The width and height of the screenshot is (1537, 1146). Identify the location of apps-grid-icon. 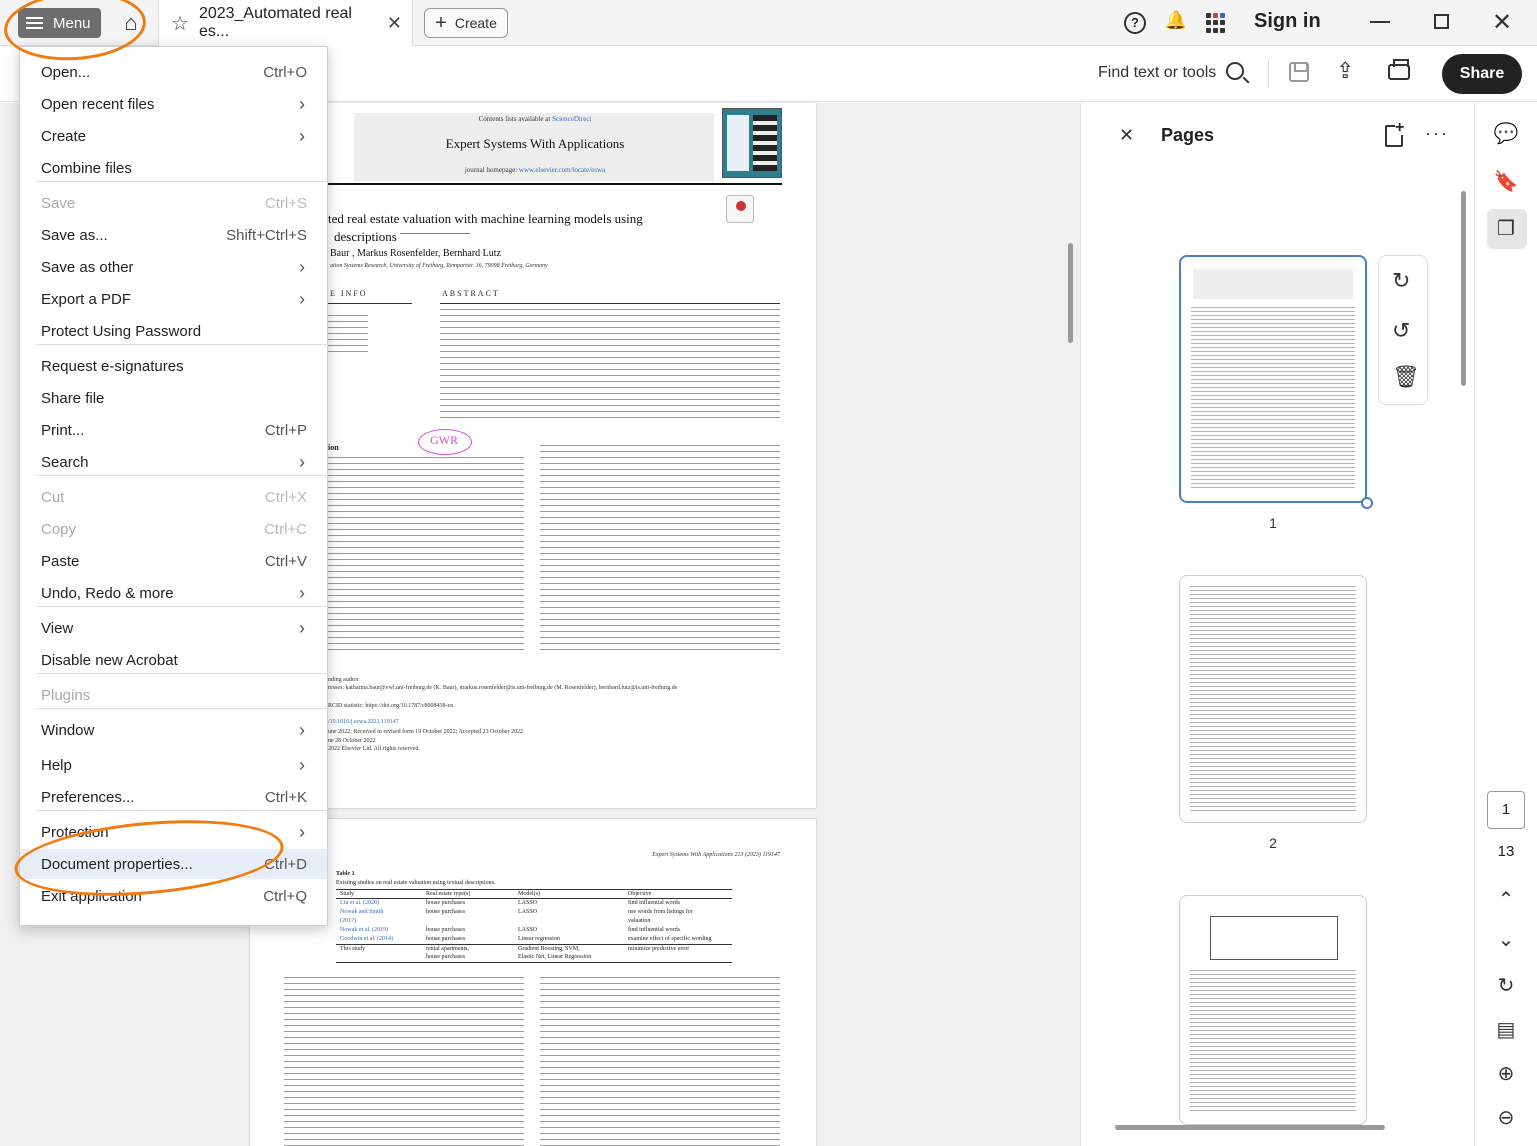
(1216, 23).